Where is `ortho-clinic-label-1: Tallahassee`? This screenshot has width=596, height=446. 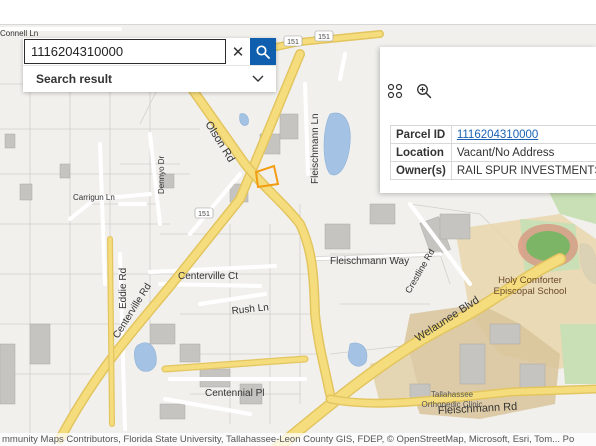
ortho-clinic-label-1: Tallahassee is located at coordinates (452, 394).